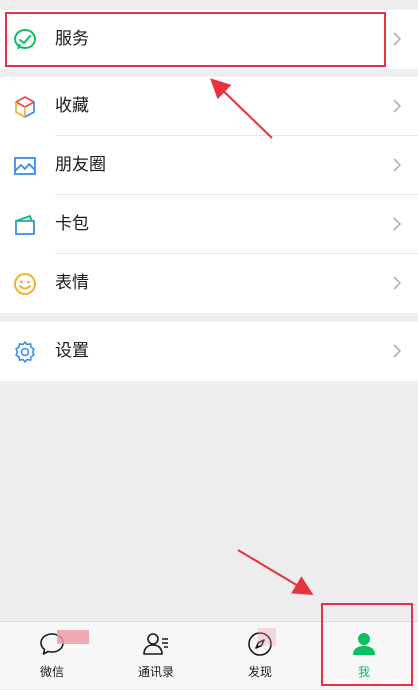 The height and width of the screenshot is (690, 418). What do you see at coordinates (195, 39) in the screenshot?
I see `highlight-box-service` at bounding box center [195, 39].